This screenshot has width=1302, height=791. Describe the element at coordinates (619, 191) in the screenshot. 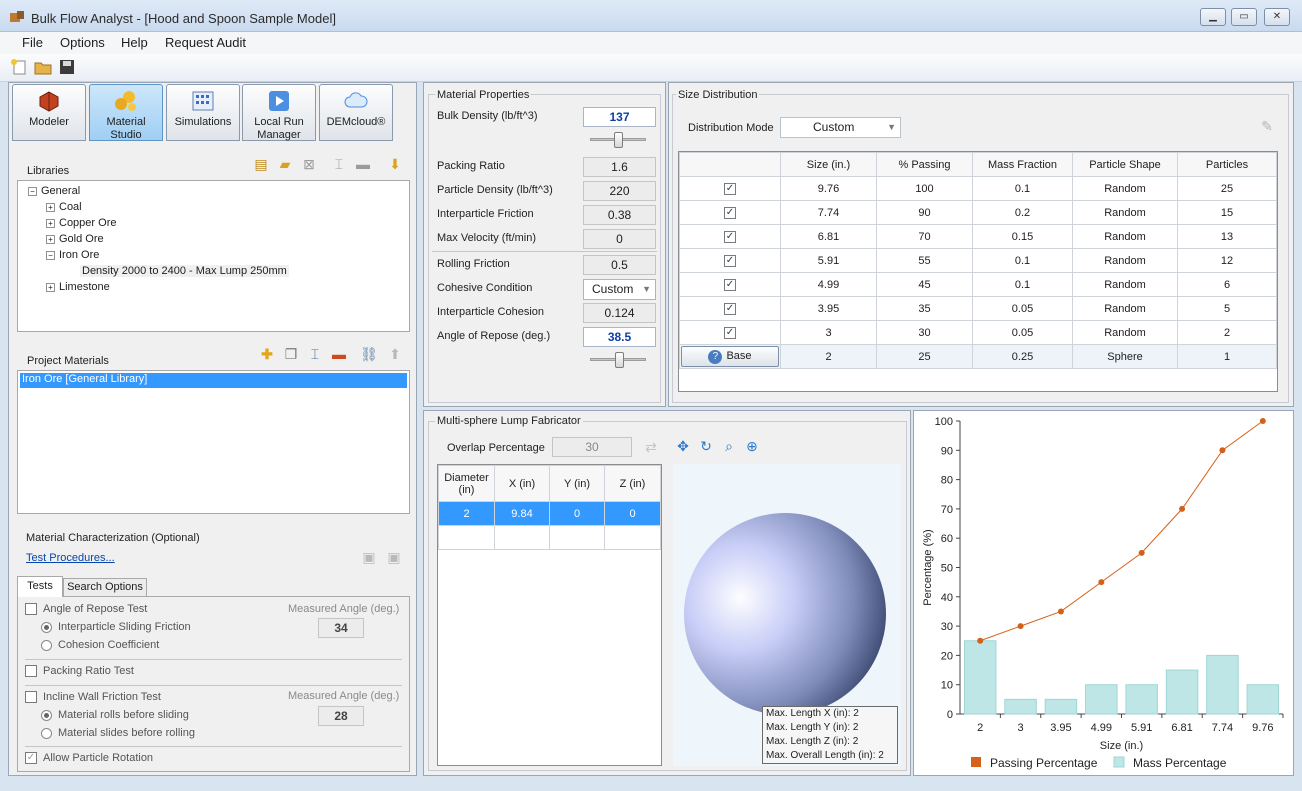

I see `particle-density-value: 220` at that location.